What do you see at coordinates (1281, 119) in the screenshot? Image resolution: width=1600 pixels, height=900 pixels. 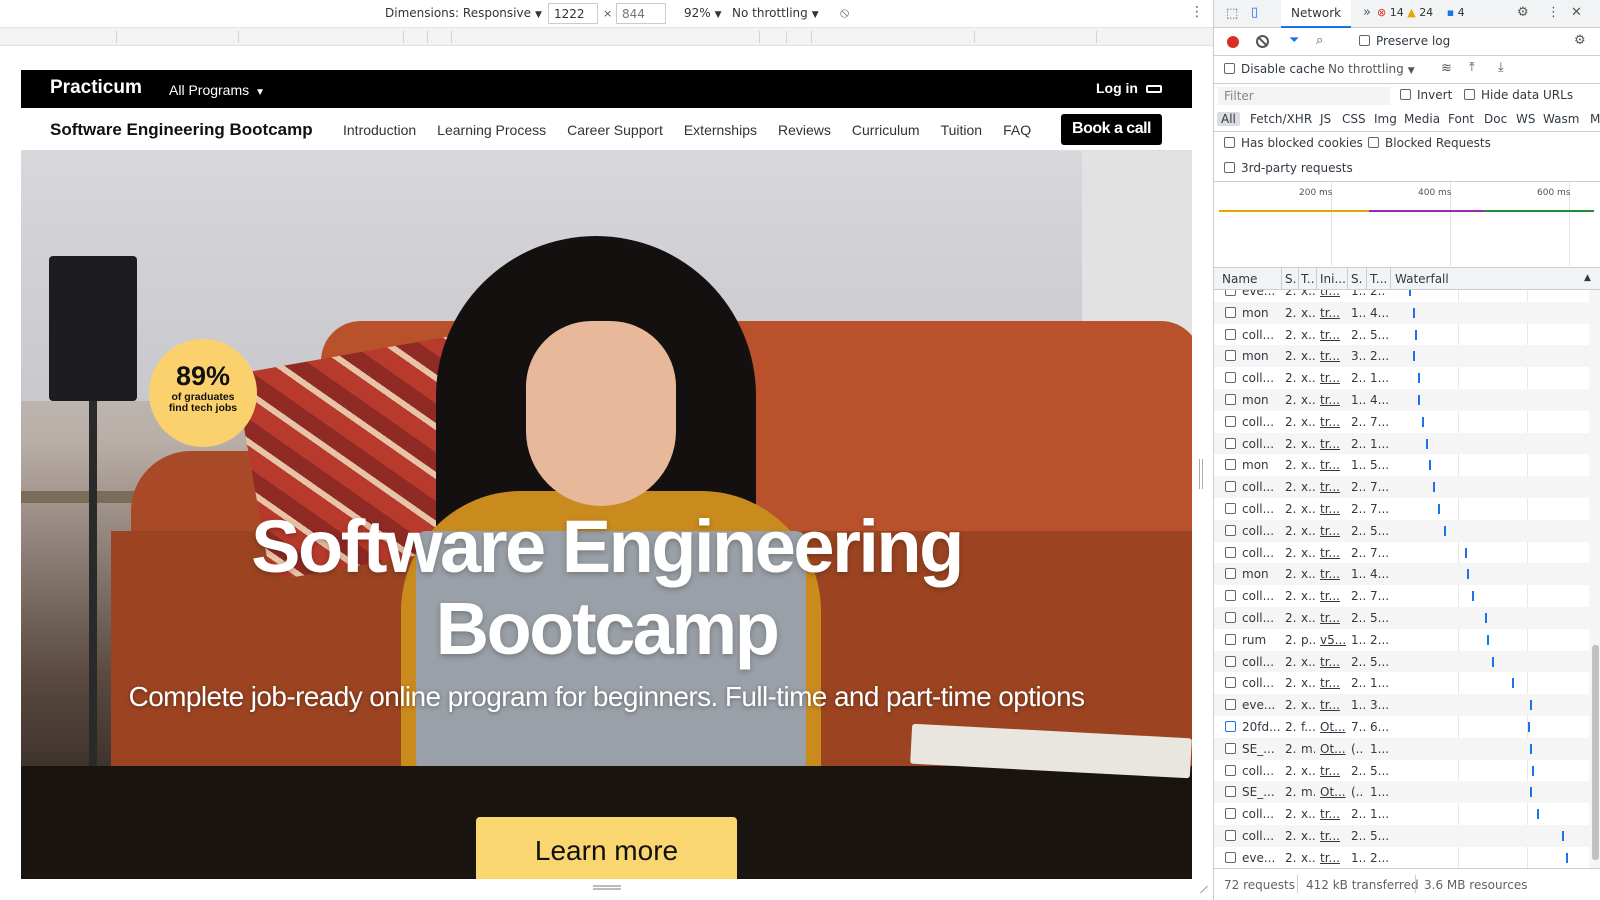 I see `type-fetch-xhr: Fetch/XHR` at bounding box center [1281, 119].